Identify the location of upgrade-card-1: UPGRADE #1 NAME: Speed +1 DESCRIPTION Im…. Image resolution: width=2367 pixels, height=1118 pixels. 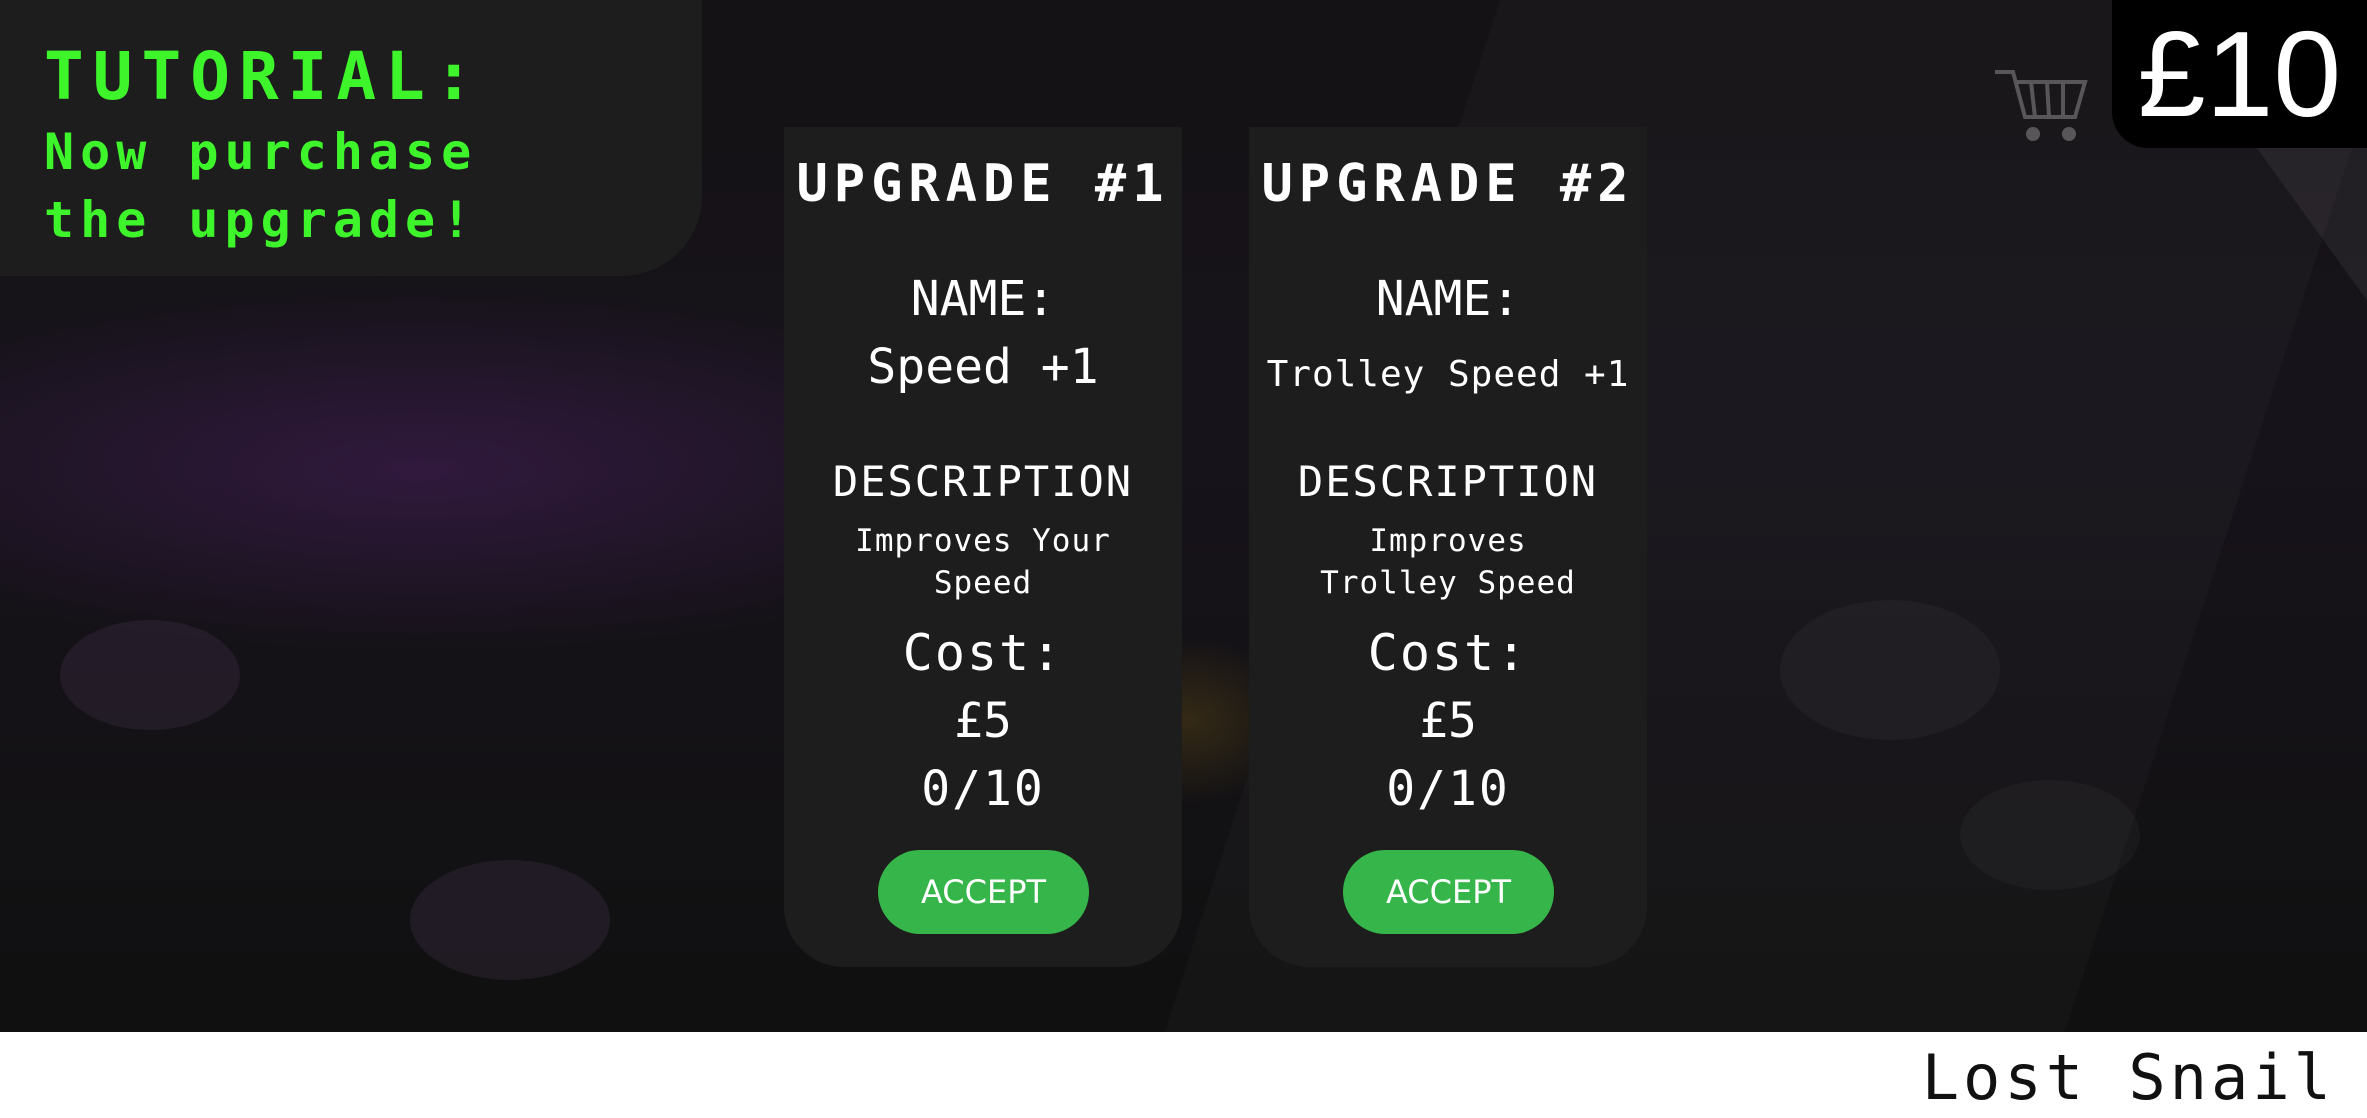
(983, 547).